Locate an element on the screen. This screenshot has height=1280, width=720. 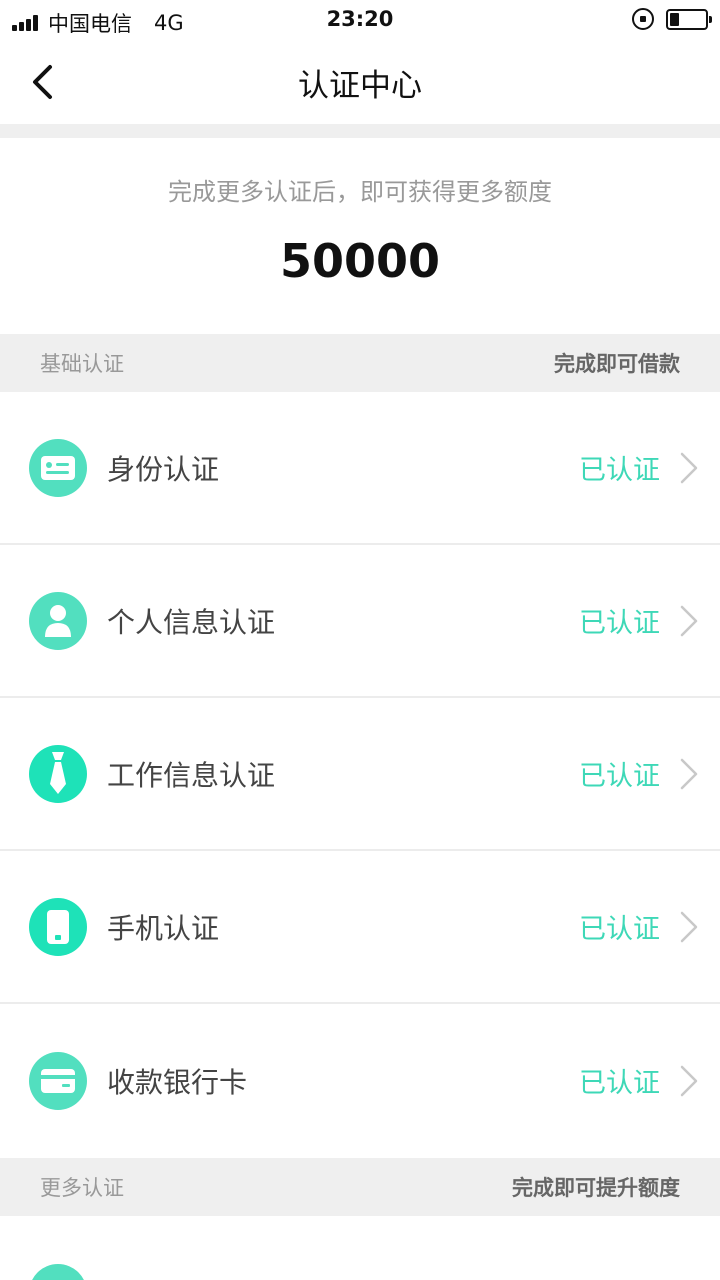
more-section-header: 更多认证 完成即可提升额度 is located at coordinates (360, 1187).